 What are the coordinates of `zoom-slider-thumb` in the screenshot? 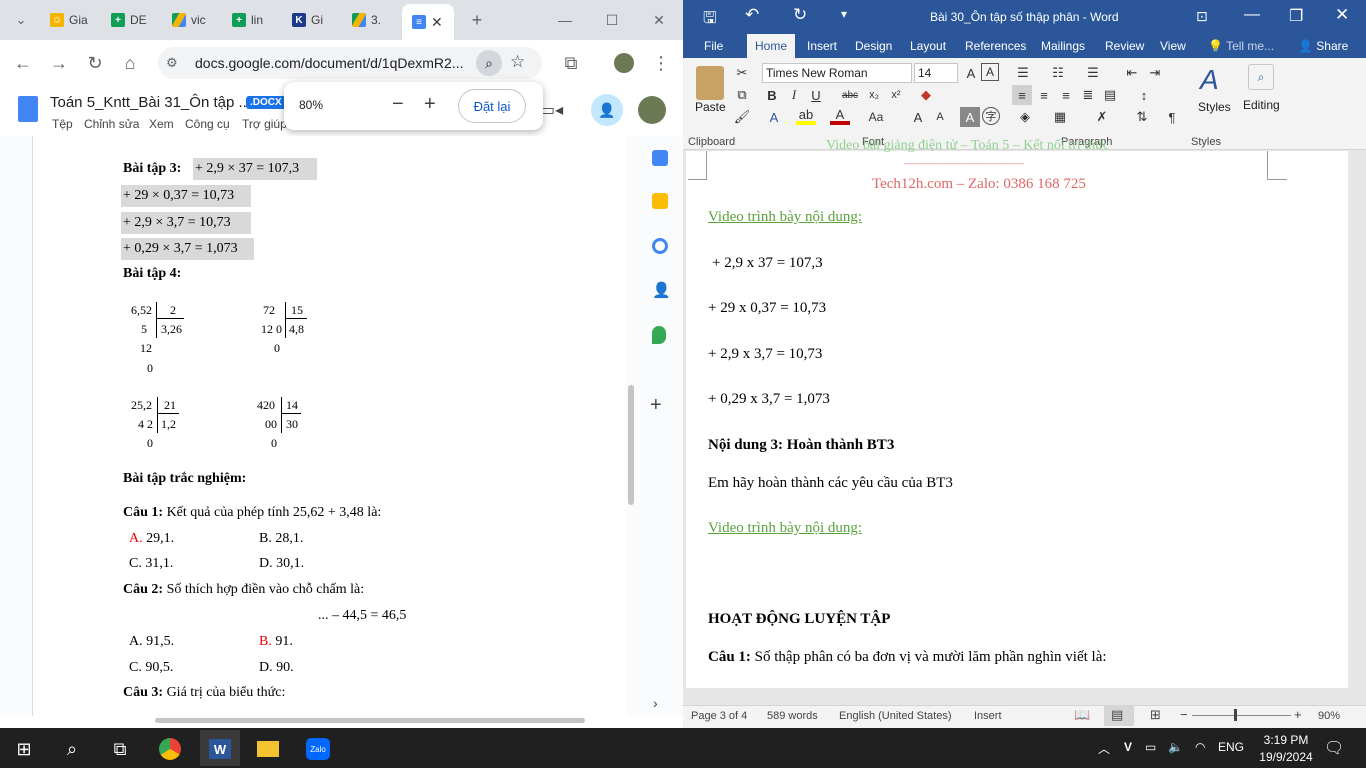 It's located at (1235, 715).